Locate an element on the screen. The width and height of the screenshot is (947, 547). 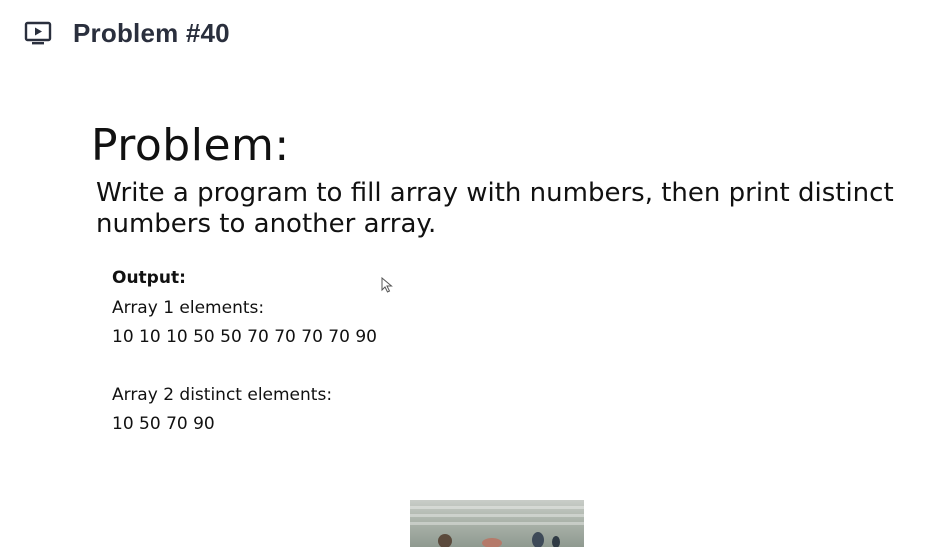
page-title: Problem #40 is located at coordinates (151, 32).